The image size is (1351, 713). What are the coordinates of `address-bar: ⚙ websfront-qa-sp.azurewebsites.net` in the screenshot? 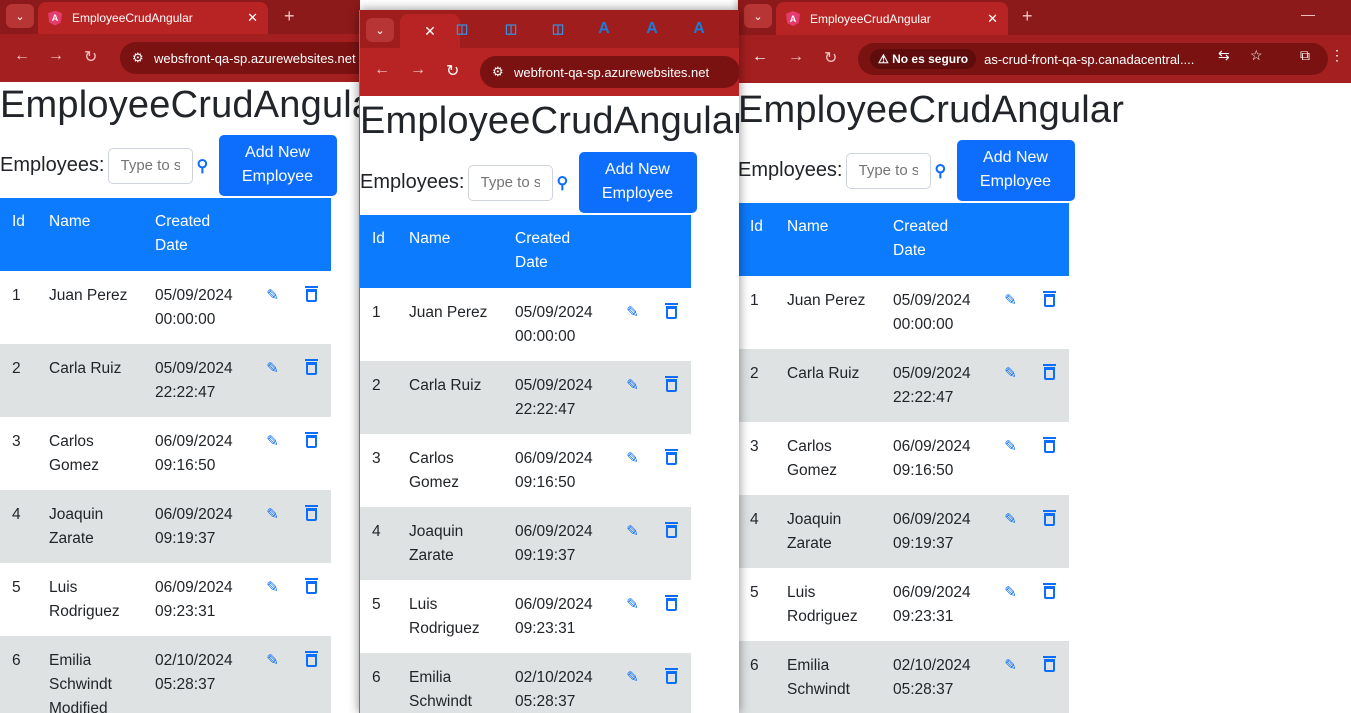 It's located at (240, 58).